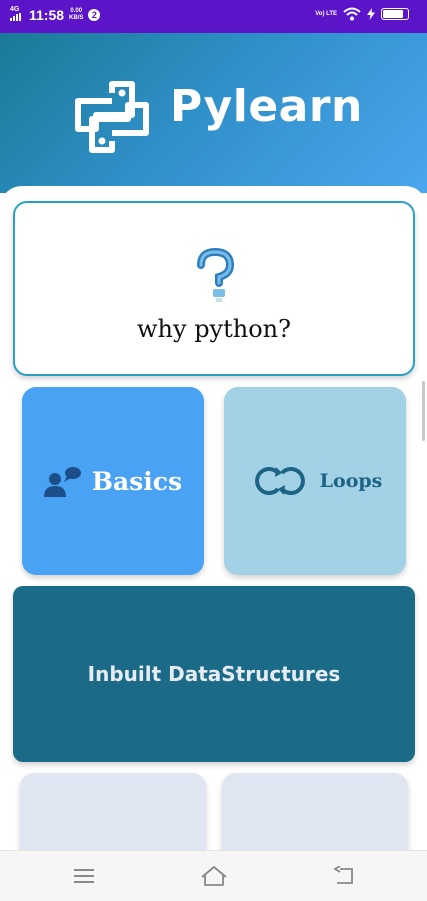  I want to click on data-speed-value: 0.00, so click(76, 10).